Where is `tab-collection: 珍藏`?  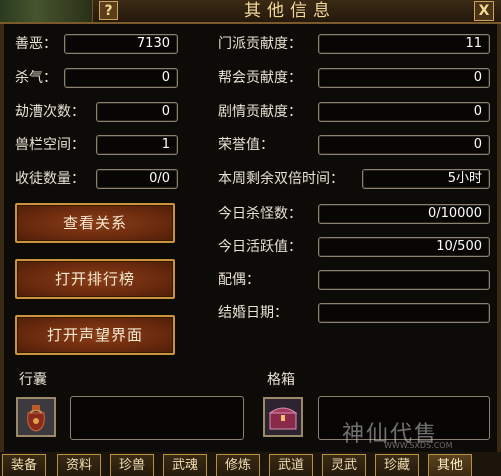
tab-collection: 珍藏 is located at coordinates (397, 465).